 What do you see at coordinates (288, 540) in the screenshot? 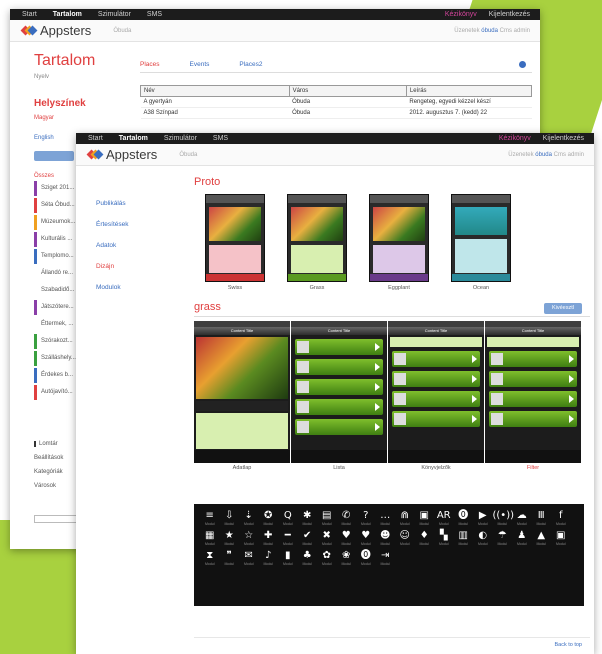
I see `module-icon: ━ Modul` at bounding box center [288, 540].